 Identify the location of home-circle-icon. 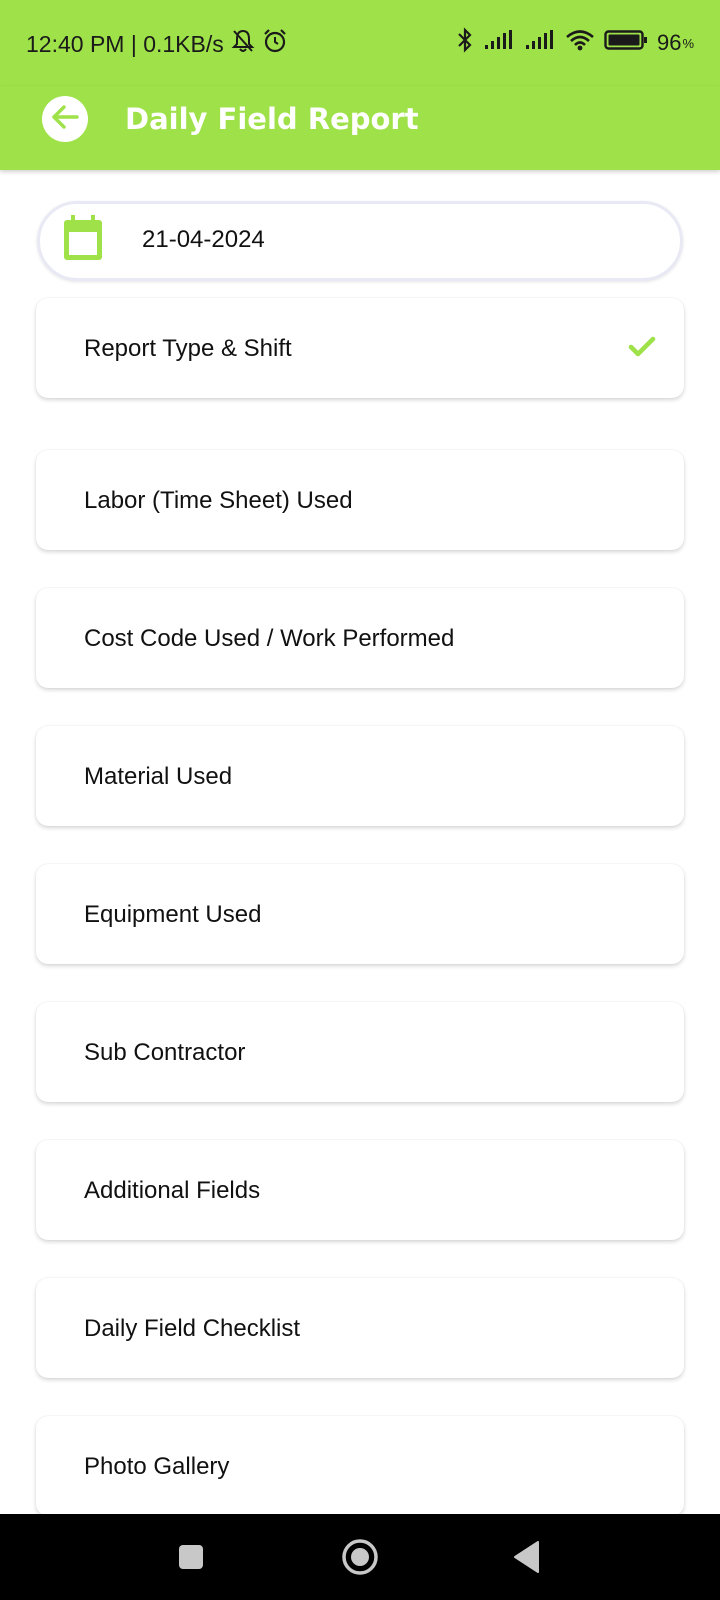
(360, 1559).